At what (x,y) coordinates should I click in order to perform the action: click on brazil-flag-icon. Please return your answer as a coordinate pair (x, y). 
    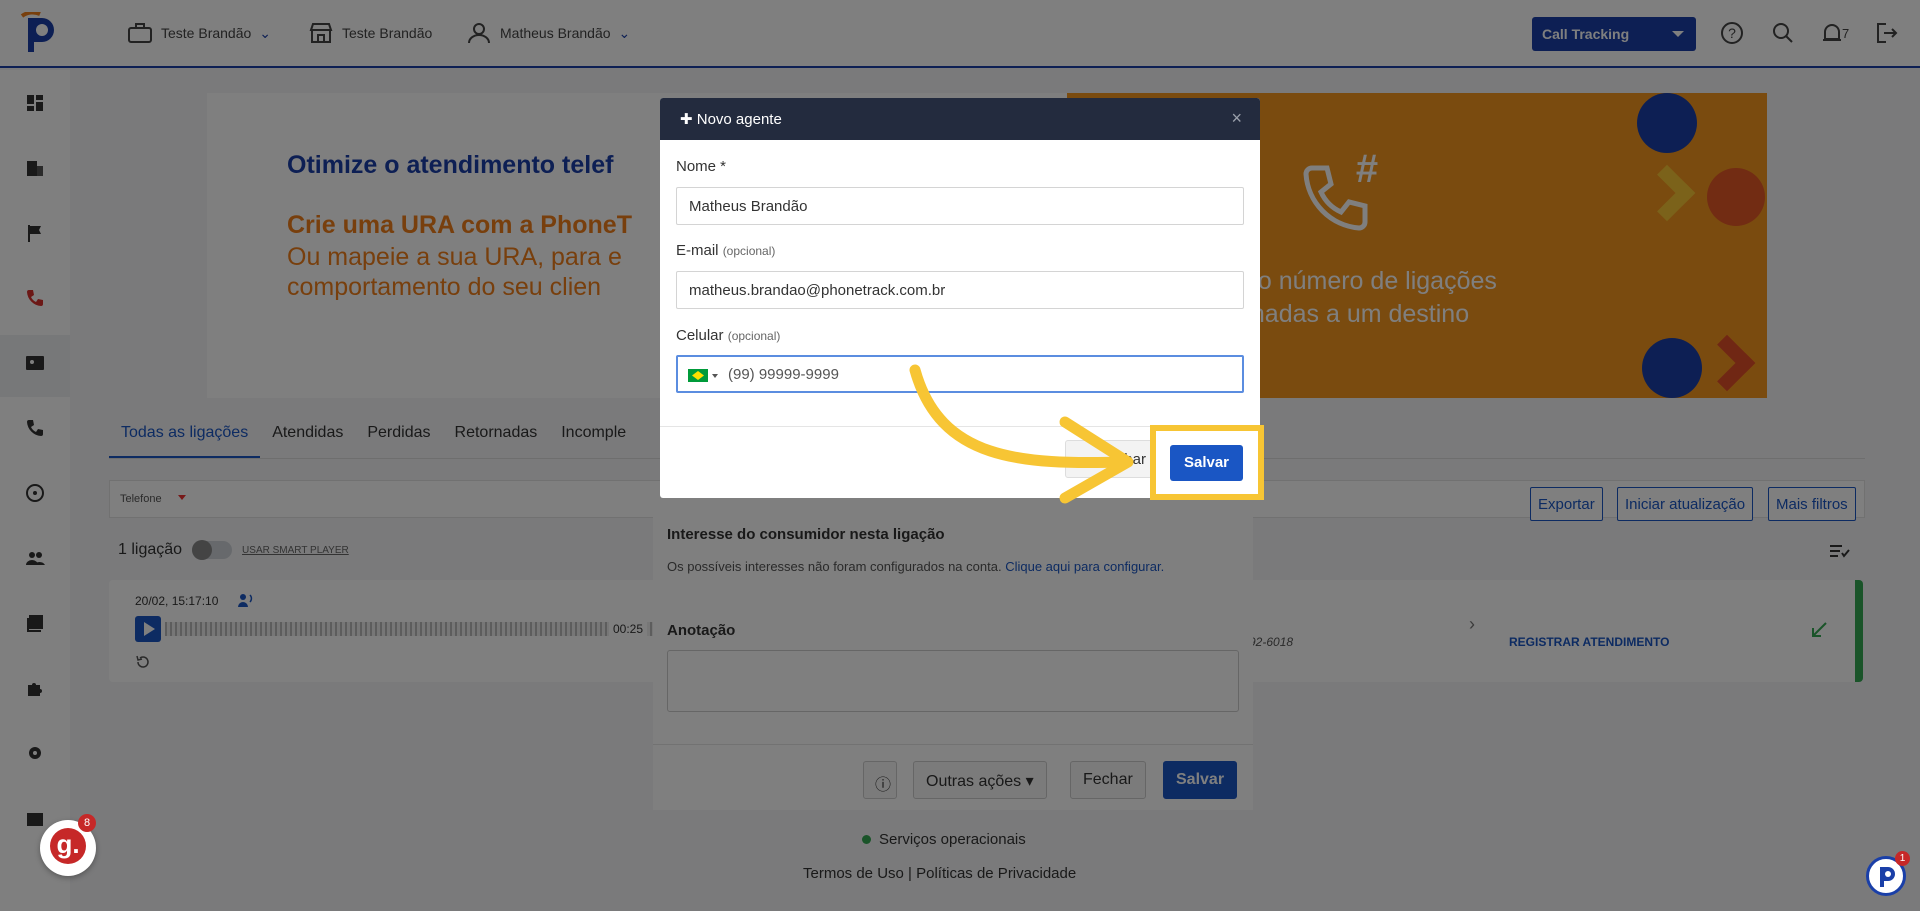
    Looking at the image, I should click on (698, 375).